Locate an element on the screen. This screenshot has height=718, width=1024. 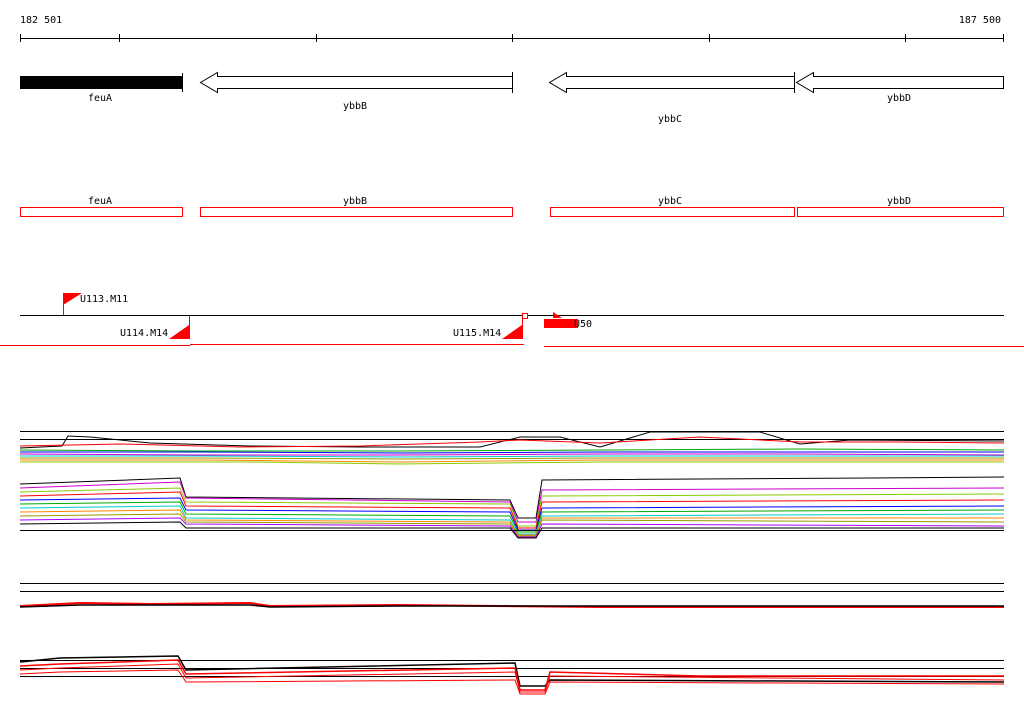
expression-track-top is located at coordinates (512, 448).